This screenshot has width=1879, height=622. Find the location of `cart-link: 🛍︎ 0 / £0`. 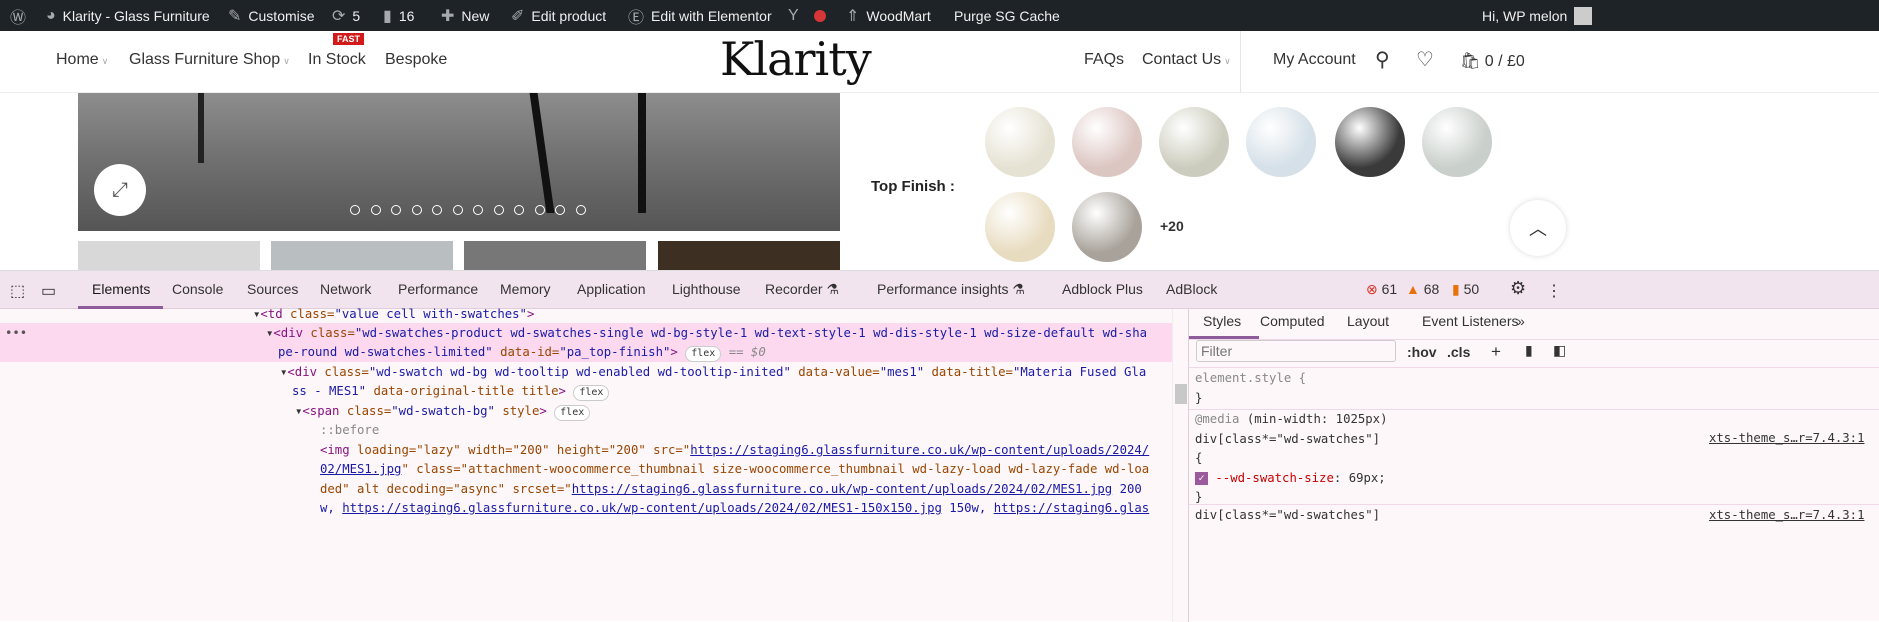

cart-link: 🛍︎ 0 / £0 is located at coordinates (1492, 61).